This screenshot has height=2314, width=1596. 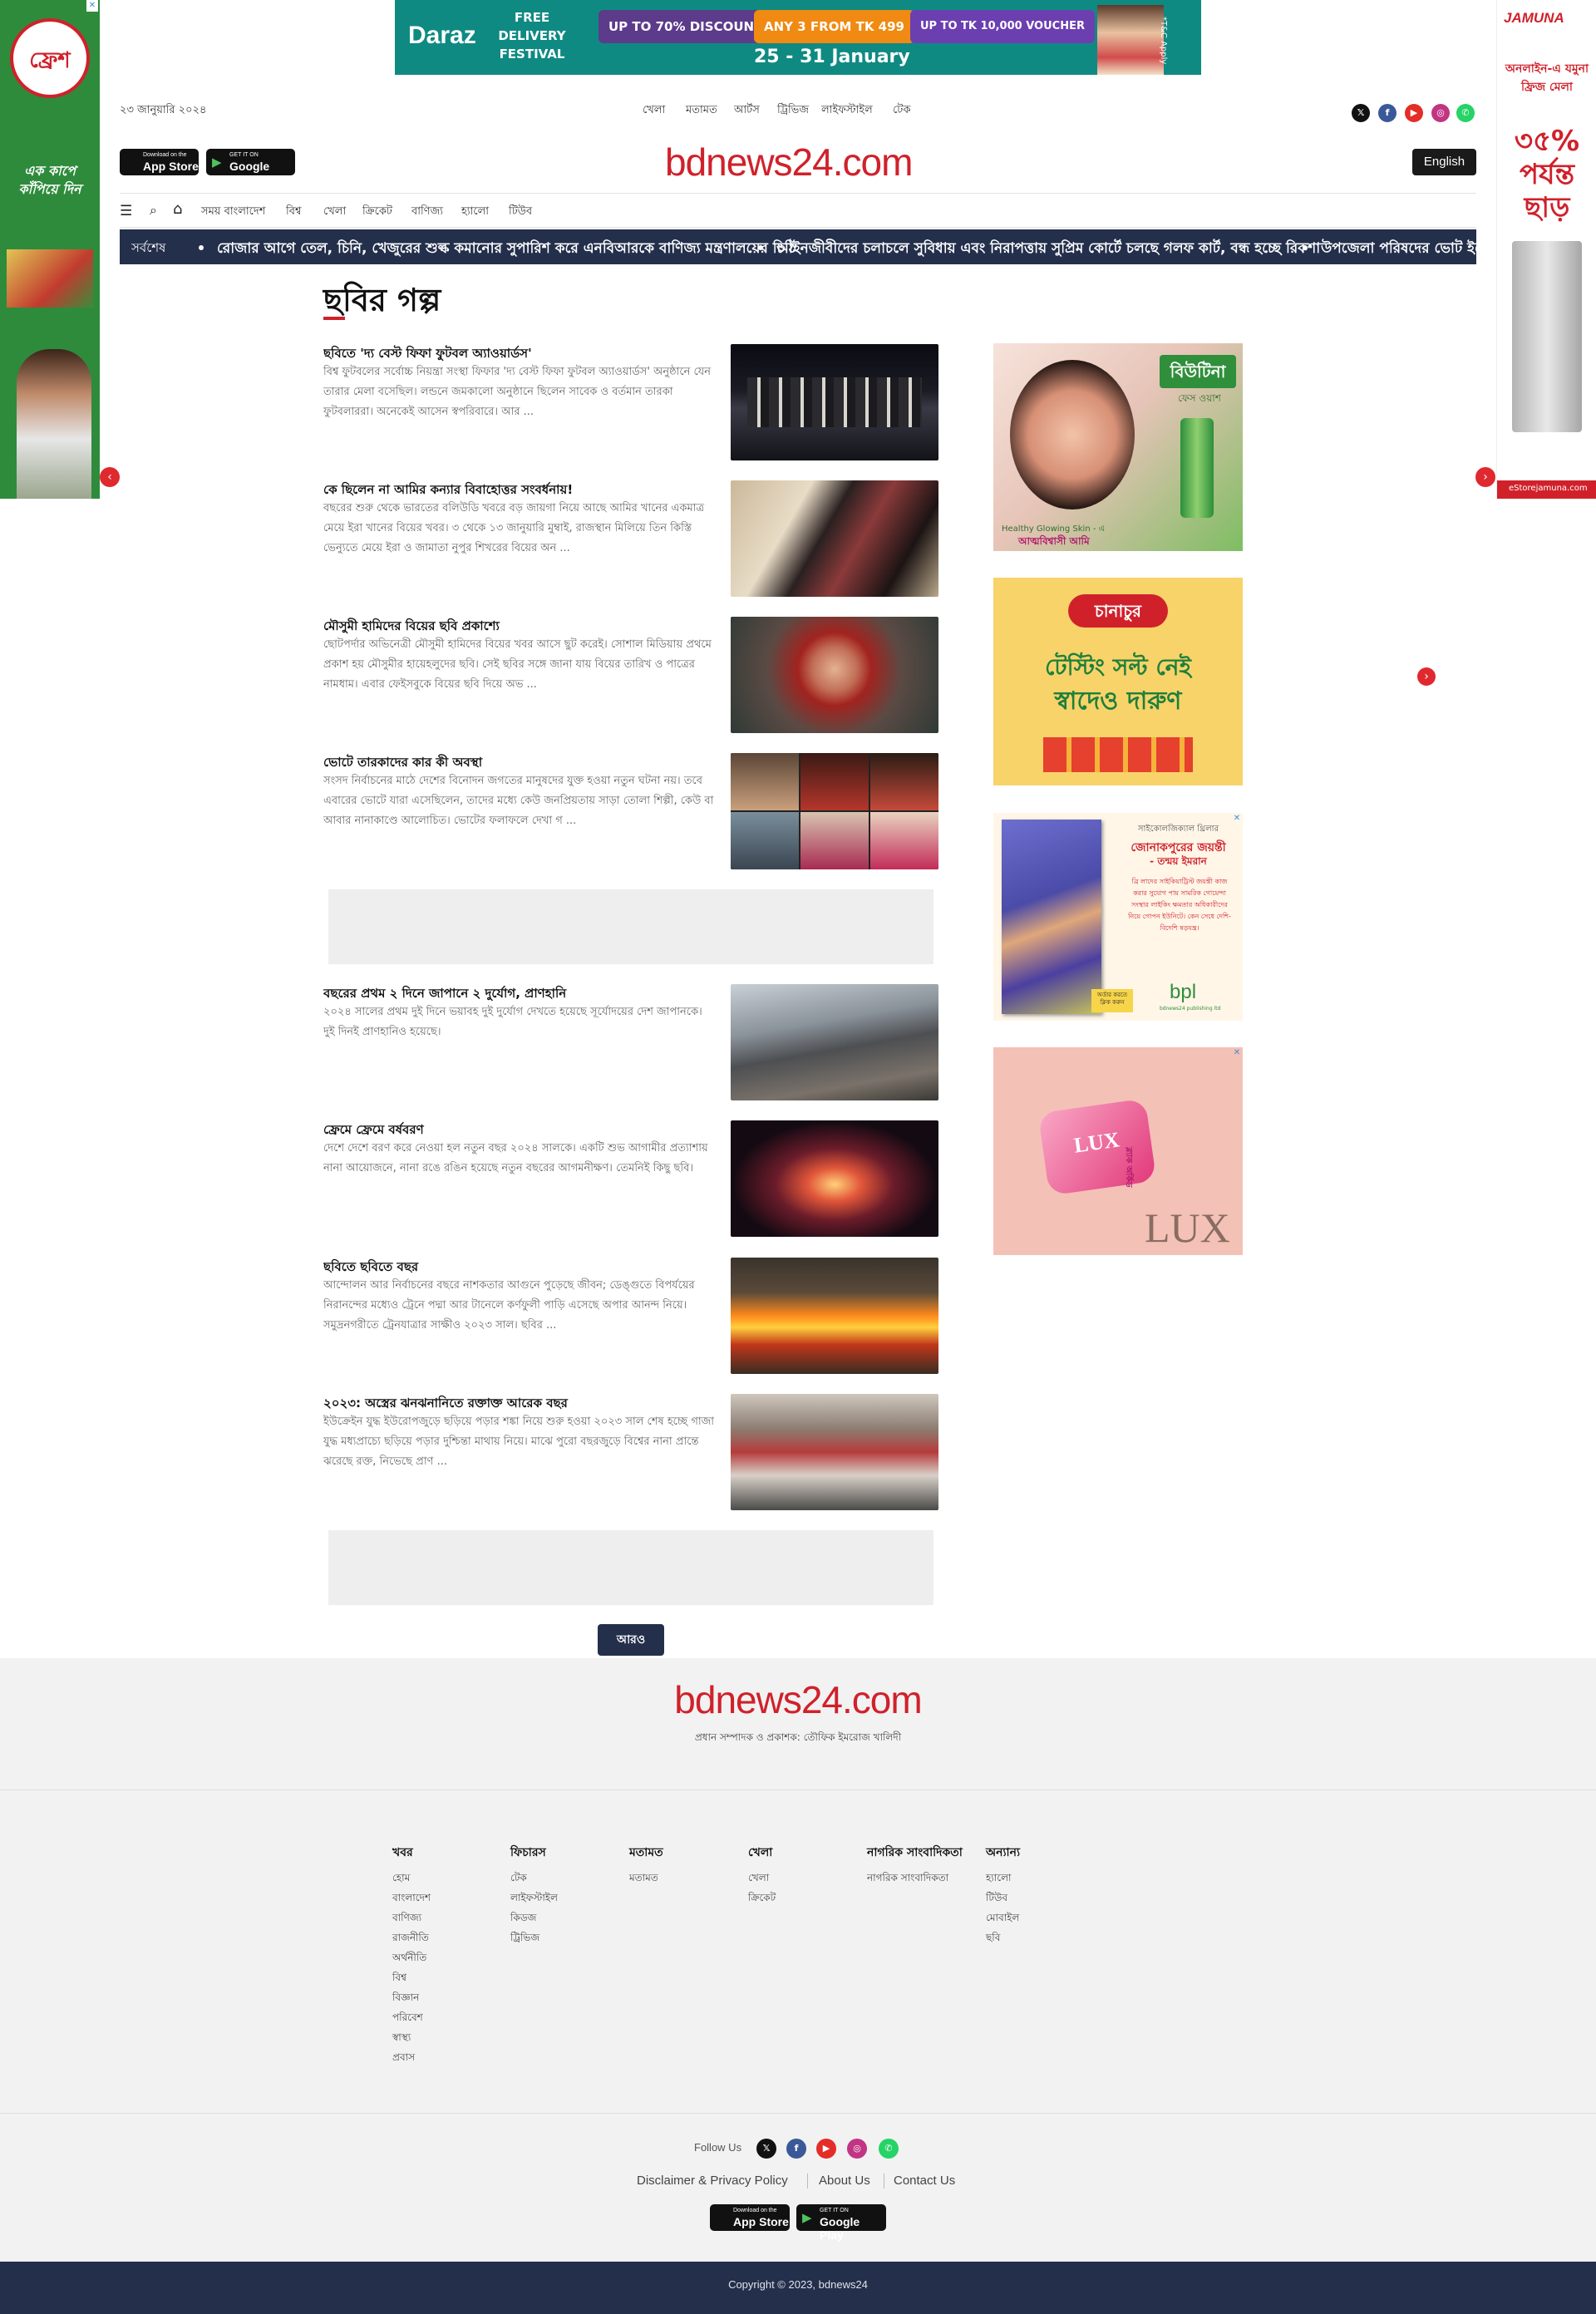 I want to click on top-link-tech: টেক, so click(x=901, y=111).